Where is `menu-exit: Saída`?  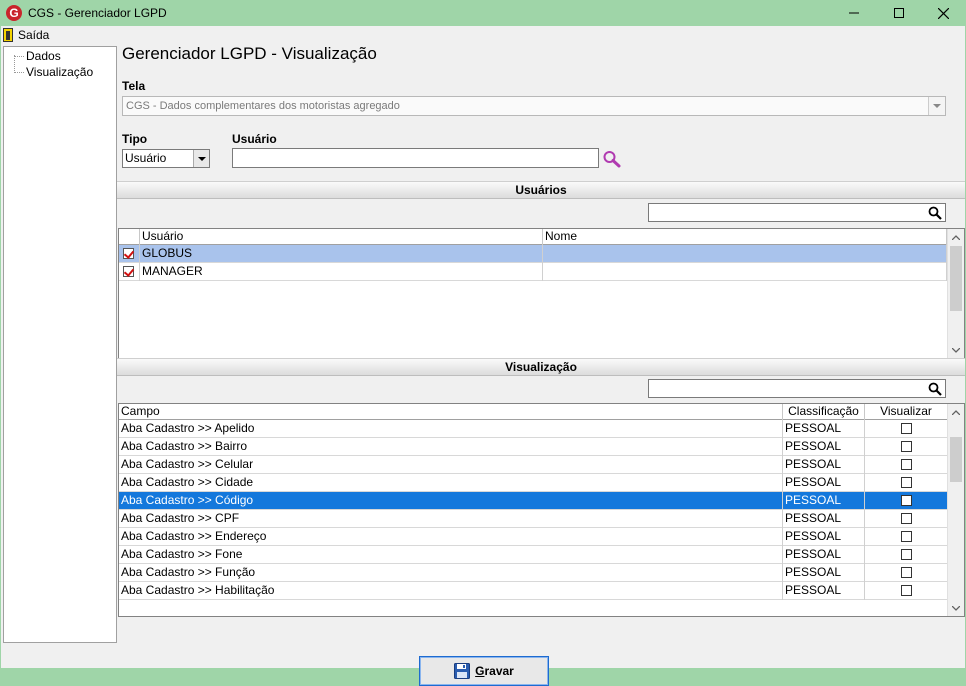 menu-exit: Saída is located at coordinates (25, 35).